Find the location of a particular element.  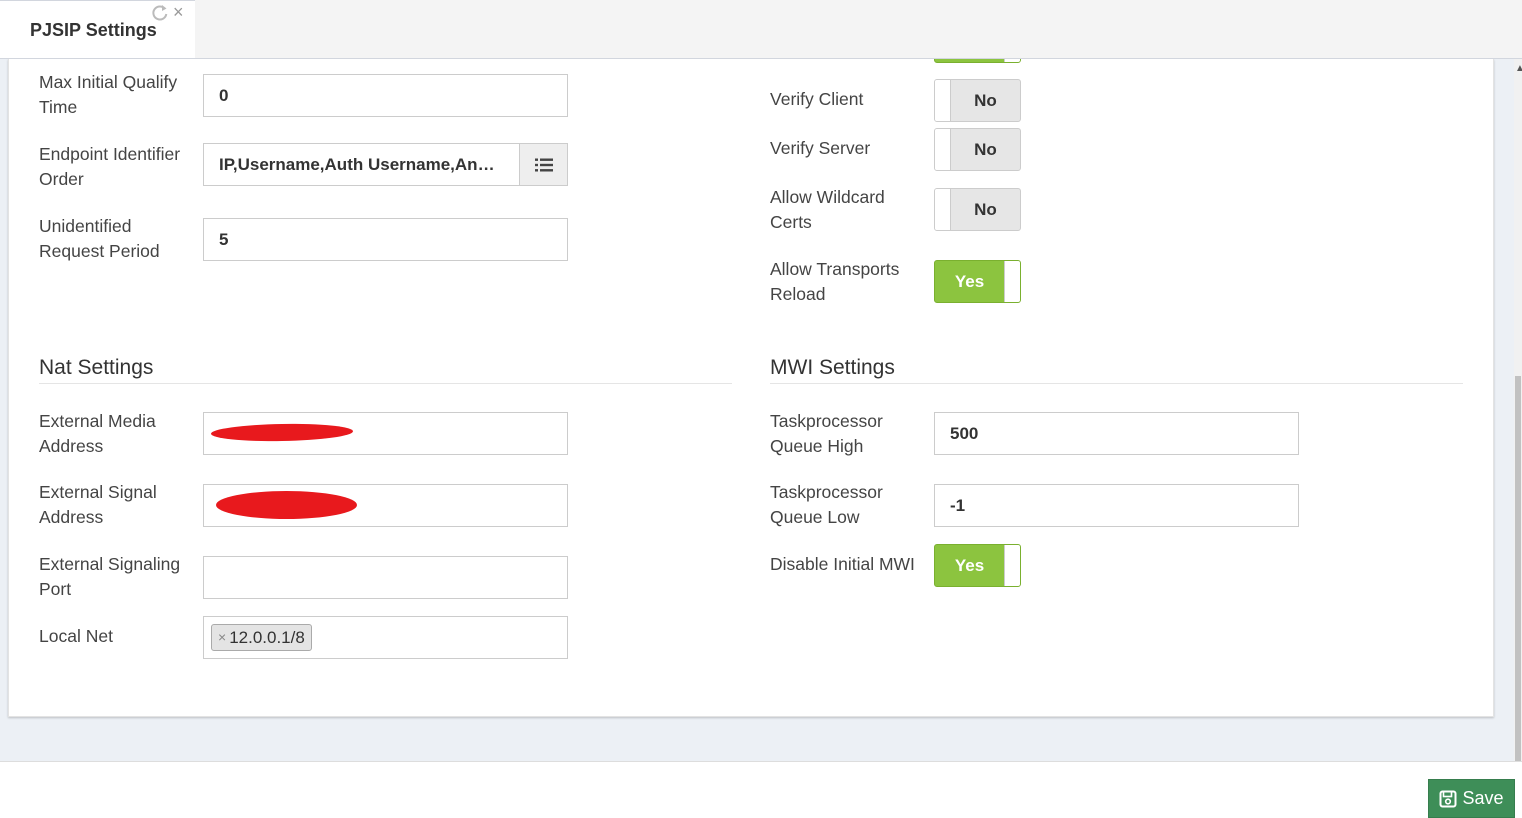

redaction-mark is located at coordinates (286, 505).